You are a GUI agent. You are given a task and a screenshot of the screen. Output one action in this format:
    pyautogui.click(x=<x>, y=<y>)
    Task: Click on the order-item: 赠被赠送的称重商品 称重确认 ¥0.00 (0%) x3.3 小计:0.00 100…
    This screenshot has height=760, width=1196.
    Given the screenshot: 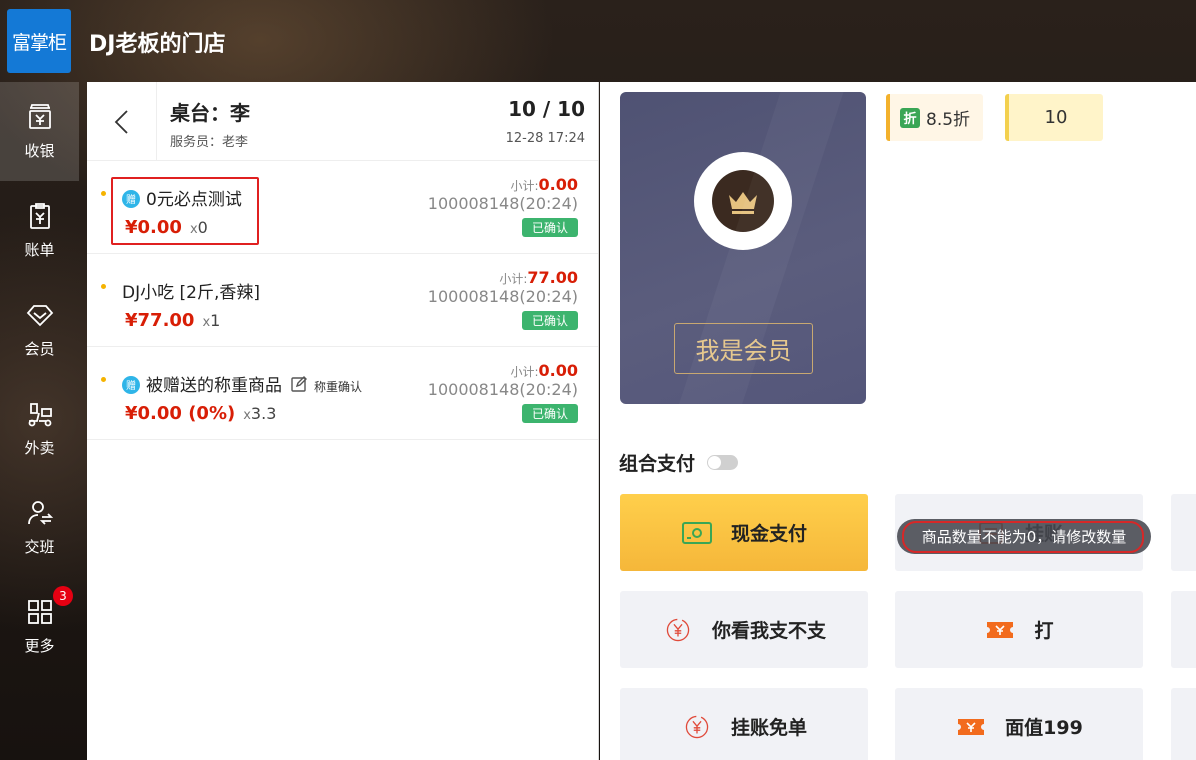 What is the action you would take?
    pyautogui.click(x=342, y=393)
    